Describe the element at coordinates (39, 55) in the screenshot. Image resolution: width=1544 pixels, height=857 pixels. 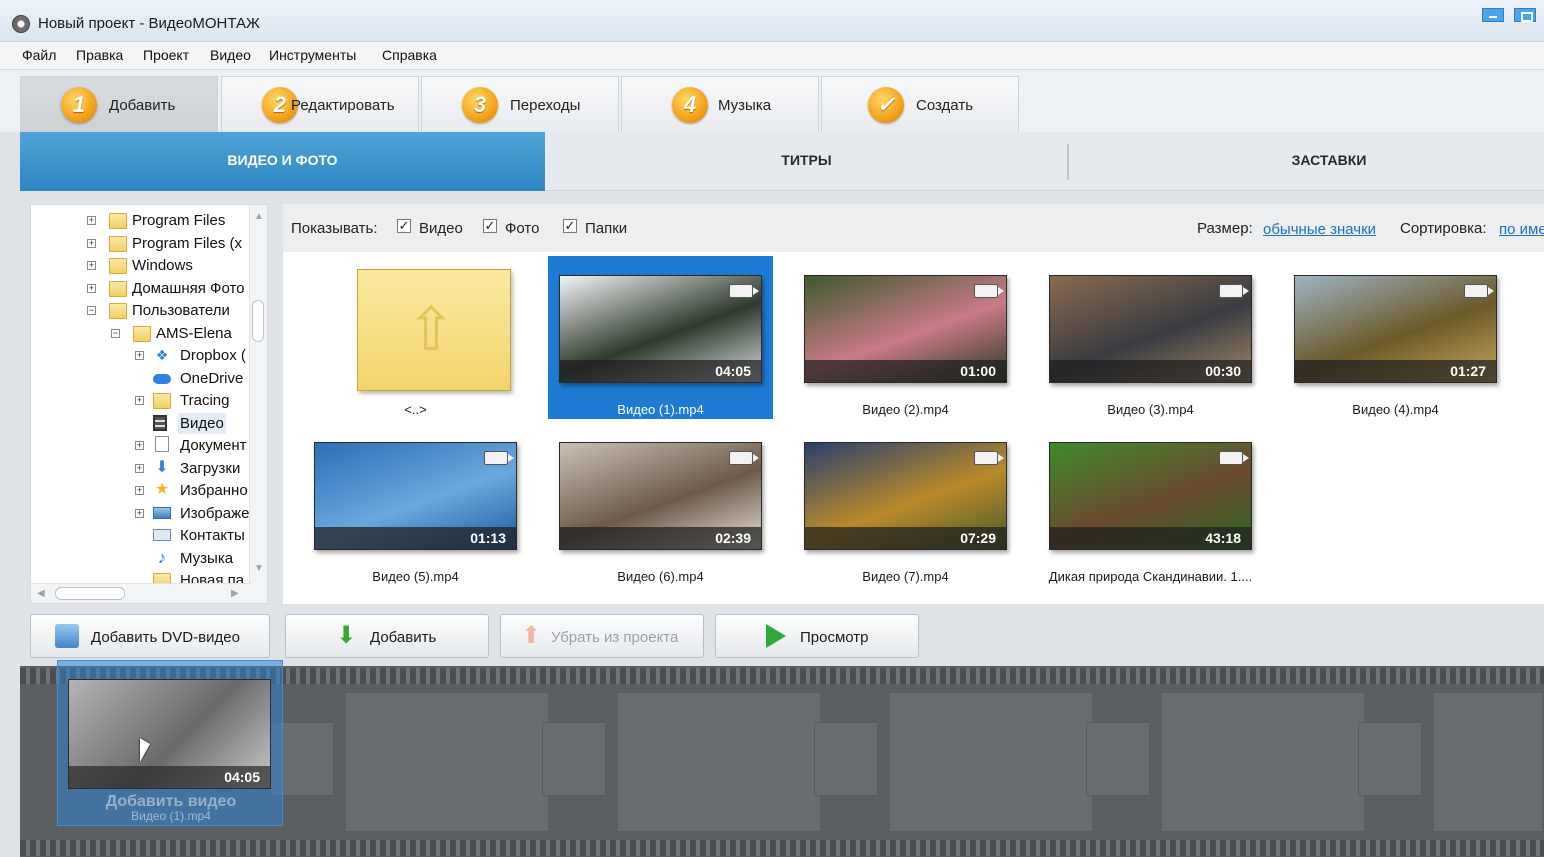
I see `menu-file: Файл` at that location.